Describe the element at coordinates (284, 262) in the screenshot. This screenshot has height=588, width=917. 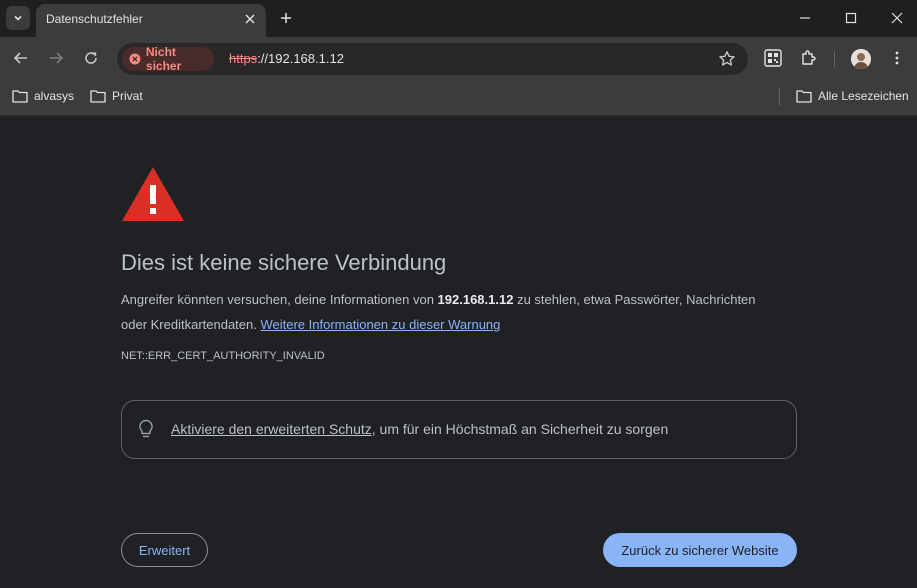
I see `page-title: Dies ist keine sichere Verbindung` at that location.